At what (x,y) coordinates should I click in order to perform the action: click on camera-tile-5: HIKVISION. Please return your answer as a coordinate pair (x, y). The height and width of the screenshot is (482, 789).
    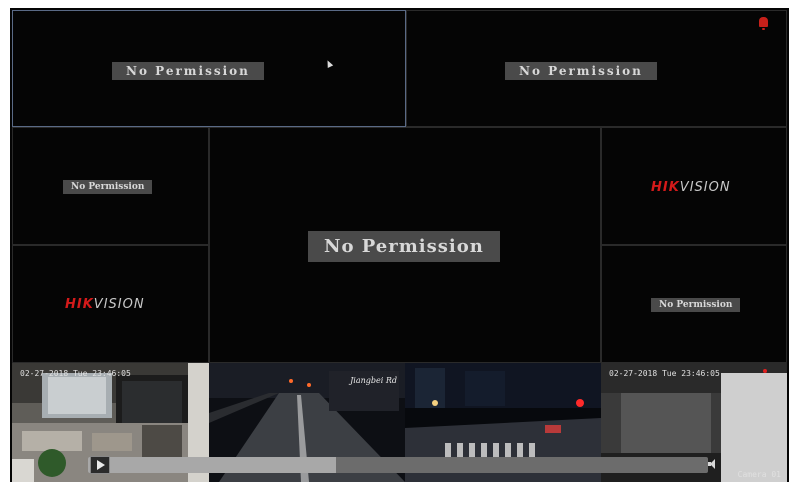
    Looking at the image, I should click on (694, 186).